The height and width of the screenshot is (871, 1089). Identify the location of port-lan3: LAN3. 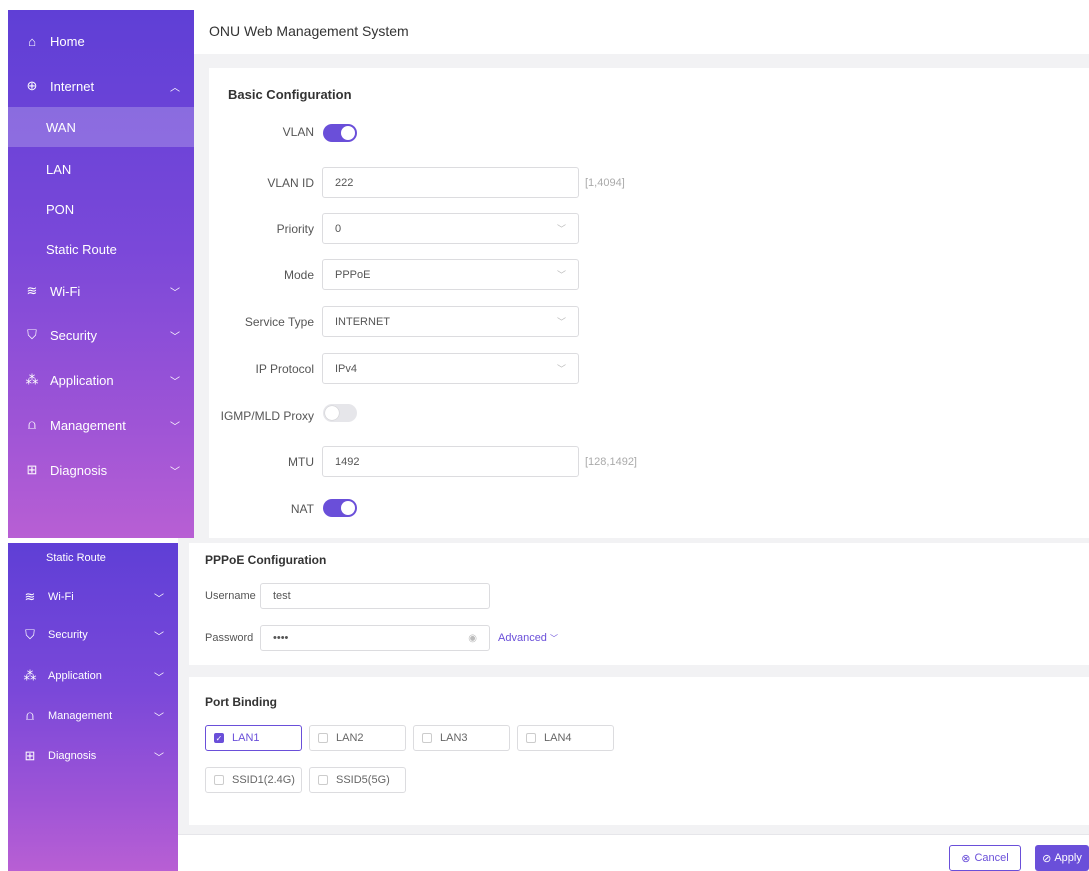
(461, 738).